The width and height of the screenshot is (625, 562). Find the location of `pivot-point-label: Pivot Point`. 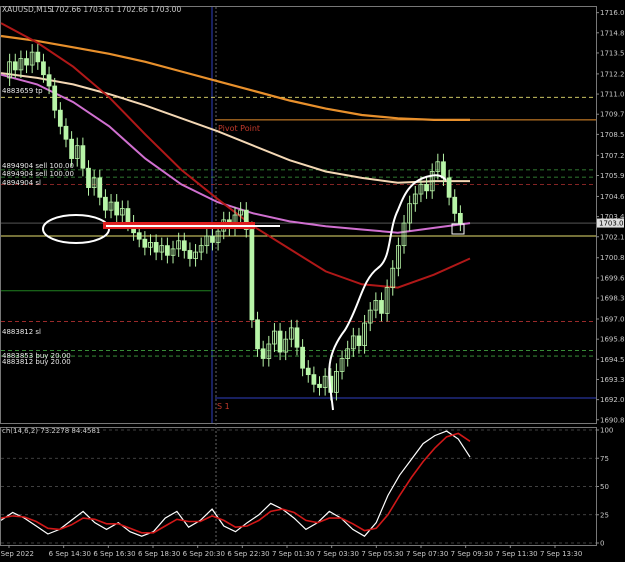

pivot-point-label: Pivot Point is located at coordinates (239, 128).